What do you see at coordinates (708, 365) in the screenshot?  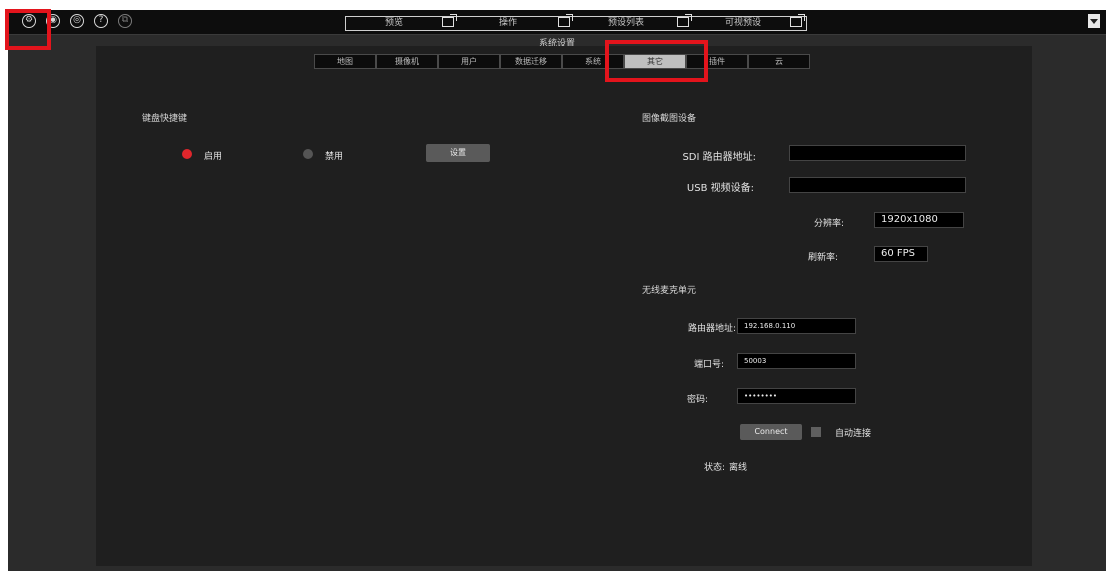 I see `port-label: 端口号:` at bounding box center [708, 365].